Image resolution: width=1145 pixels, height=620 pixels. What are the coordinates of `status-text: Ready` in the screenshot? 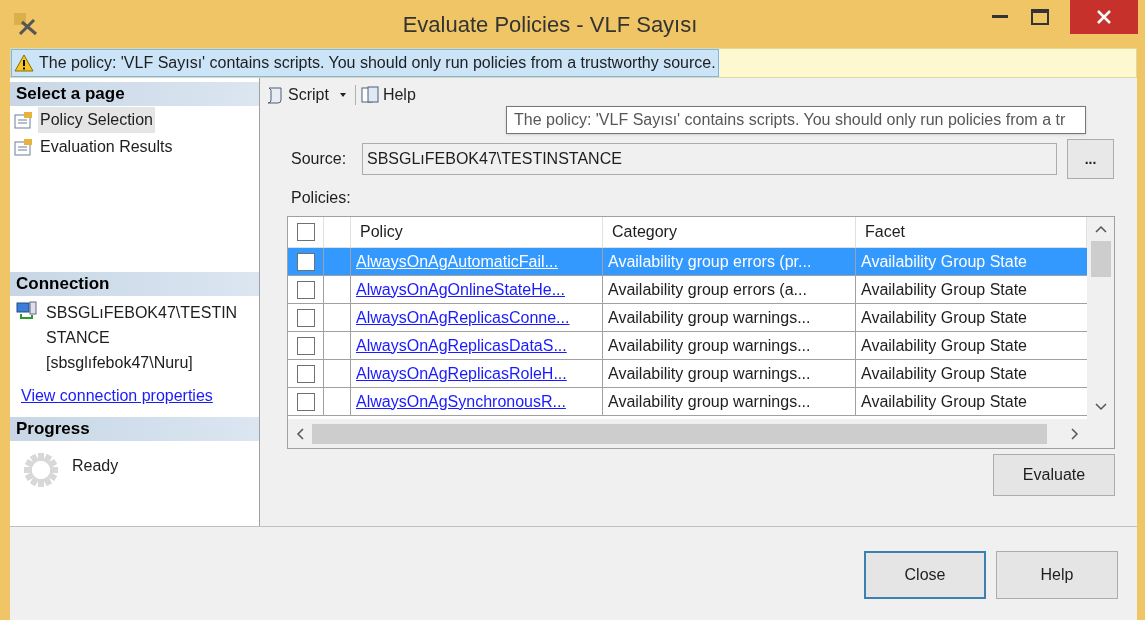 It's located at (95, 466).